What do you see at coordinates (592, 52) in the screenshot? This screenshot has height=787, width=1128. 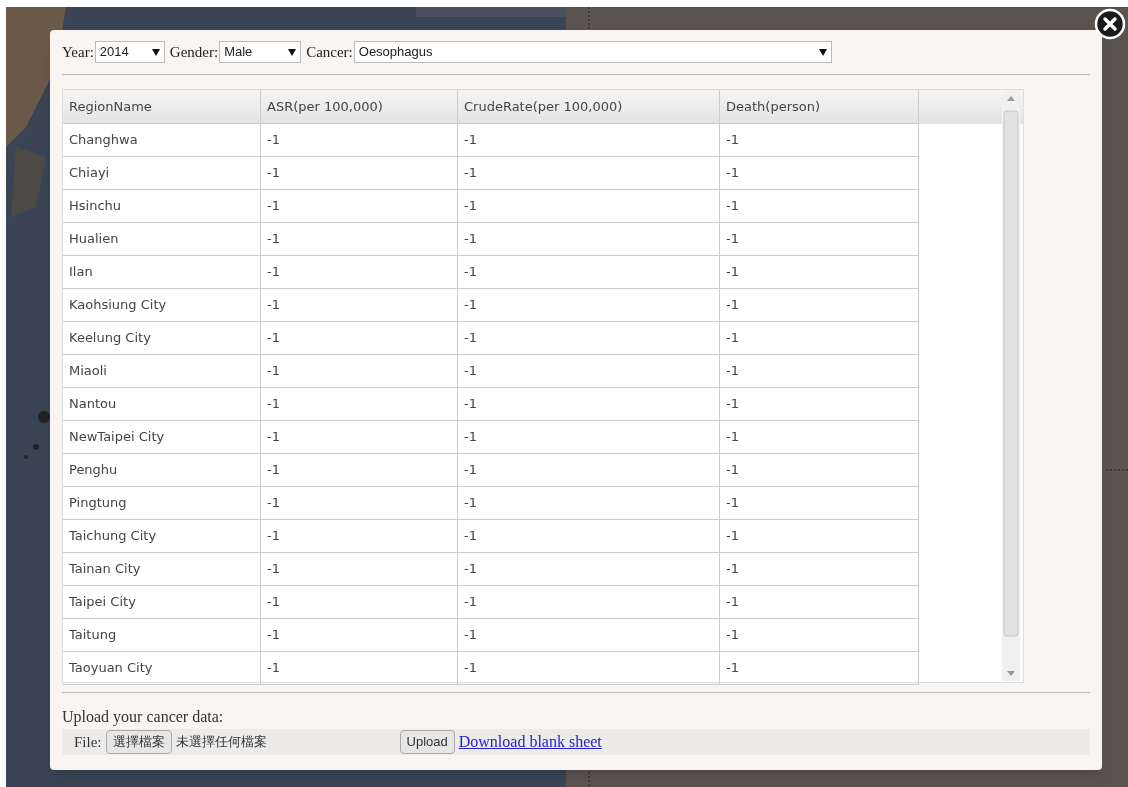 I see `dropdown: Oesophagus` at bounding box center [592, 52].